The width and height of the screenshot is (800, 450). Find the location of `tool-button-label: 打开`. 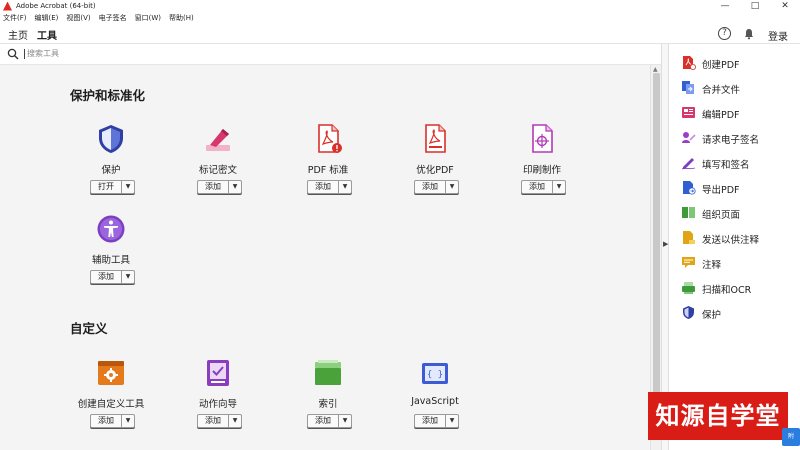

tool-button-label: 打开 is located at coordinates (106, 187).